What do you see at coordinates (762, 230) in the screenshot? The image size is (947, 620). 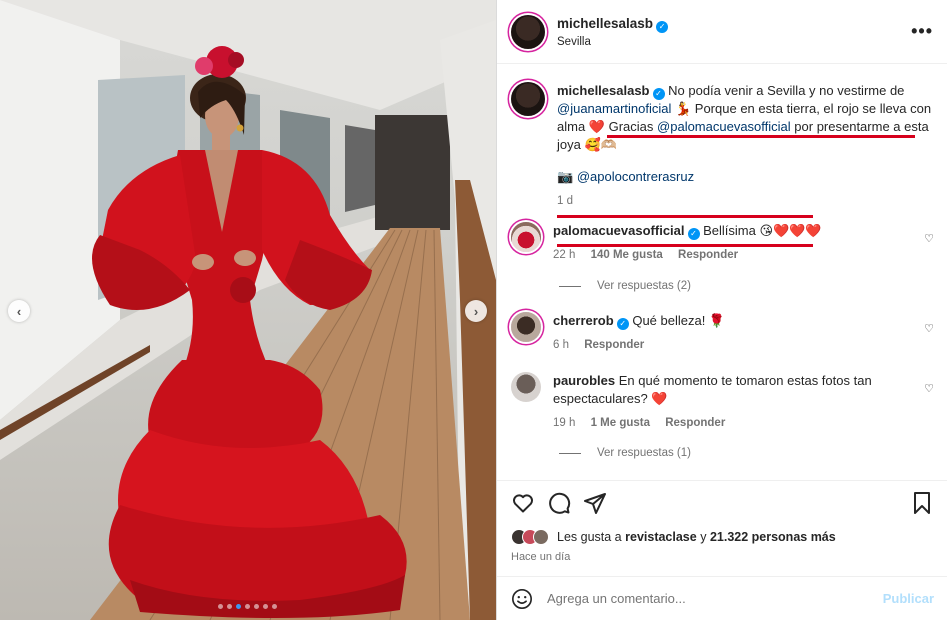 I see `comment-text: Bellísima 😘❤️❤️❤️` at bounding box center [762, 230].